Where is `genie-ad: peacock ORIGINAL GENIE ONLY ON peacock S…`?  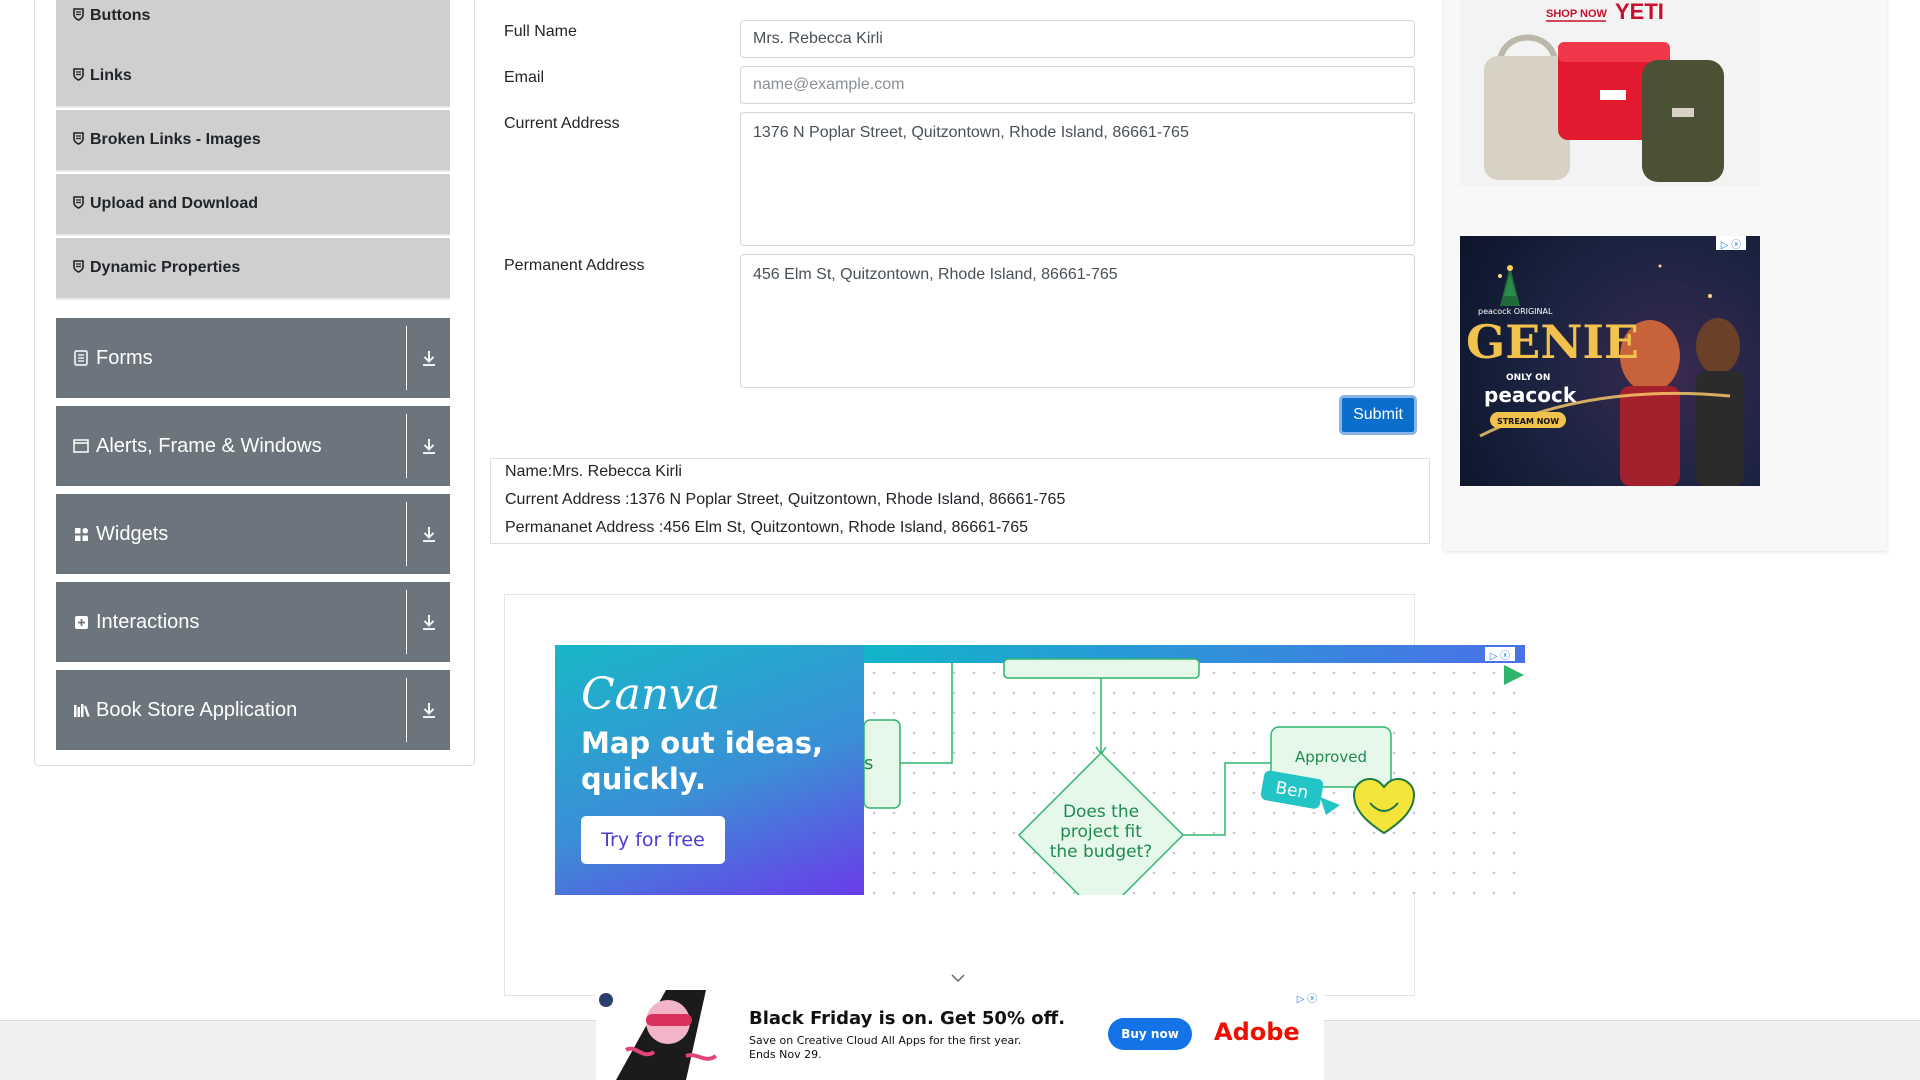 genie-ad: peacock ORIGINAL GENIE ONLY ON peacock S… is located at coordinates (1610, 361).